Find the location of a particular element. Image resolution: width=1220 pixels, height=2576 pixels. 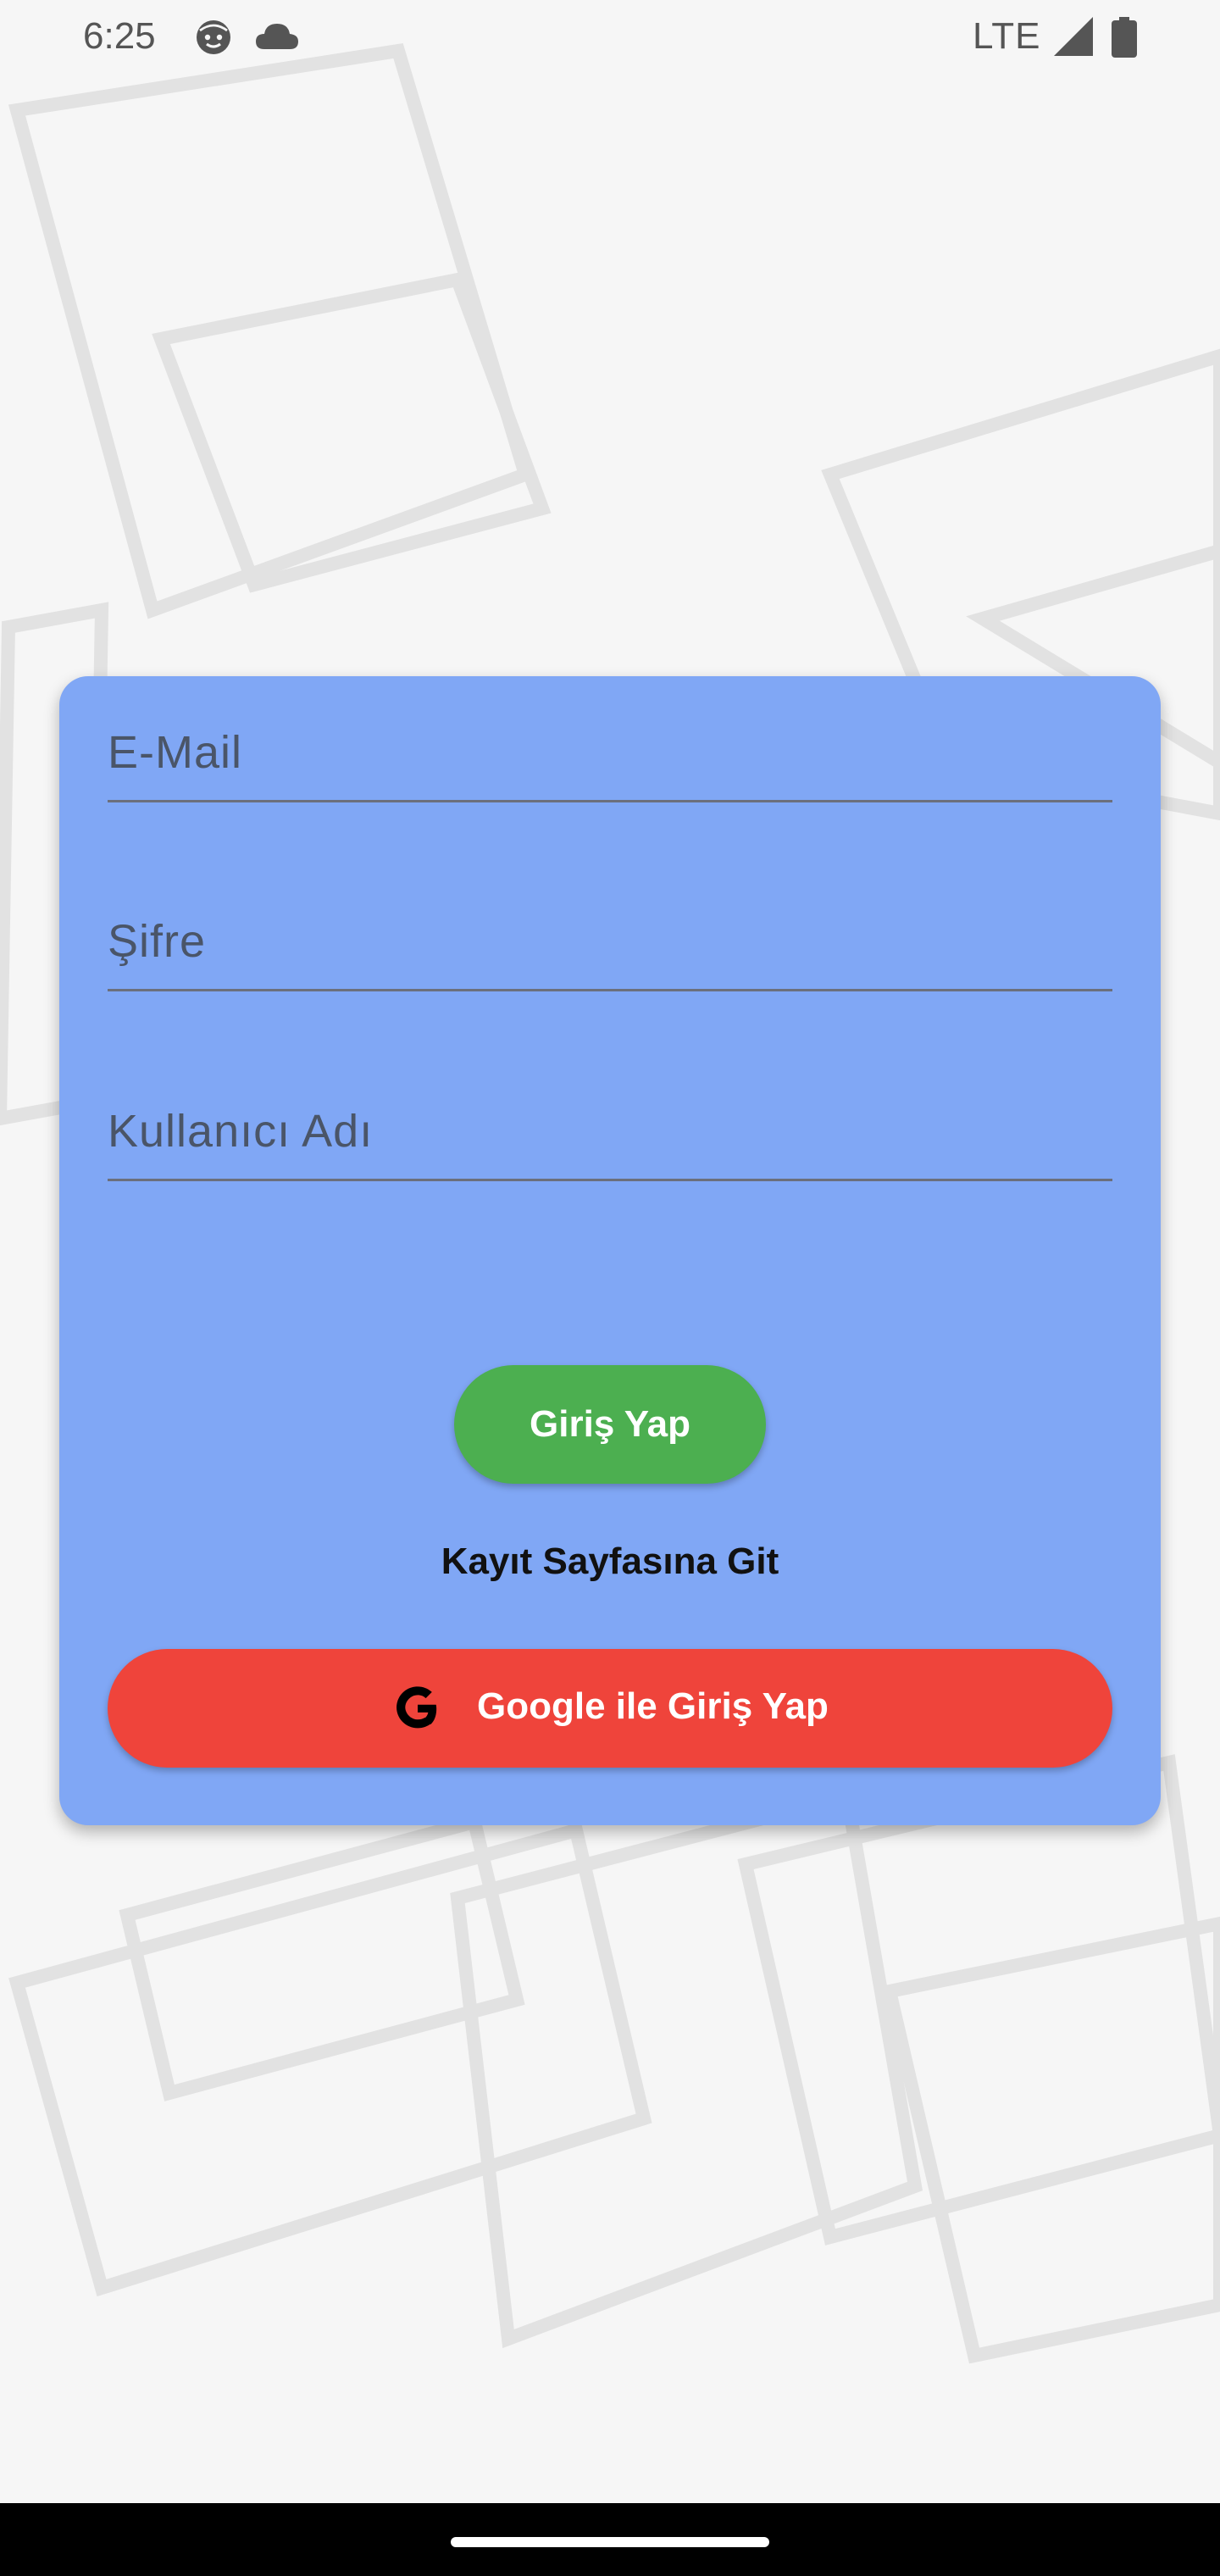

username-field is located at coordinates (610, 1132).